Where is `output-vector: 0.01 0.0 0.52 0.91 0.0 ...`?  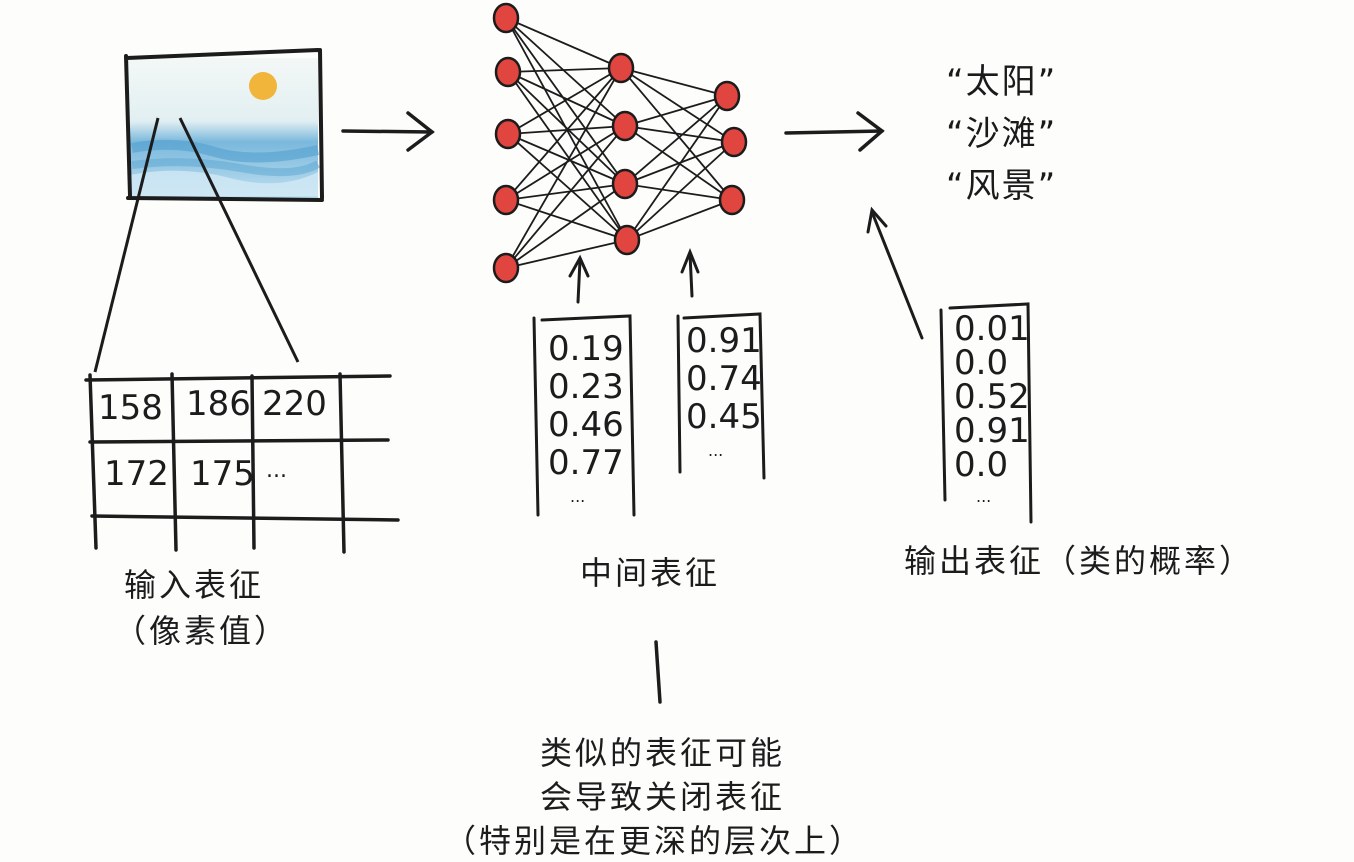
output-vector: 0.01 0.0 0.52 0.91 0.0 ... is located at coordinates (992, 412).